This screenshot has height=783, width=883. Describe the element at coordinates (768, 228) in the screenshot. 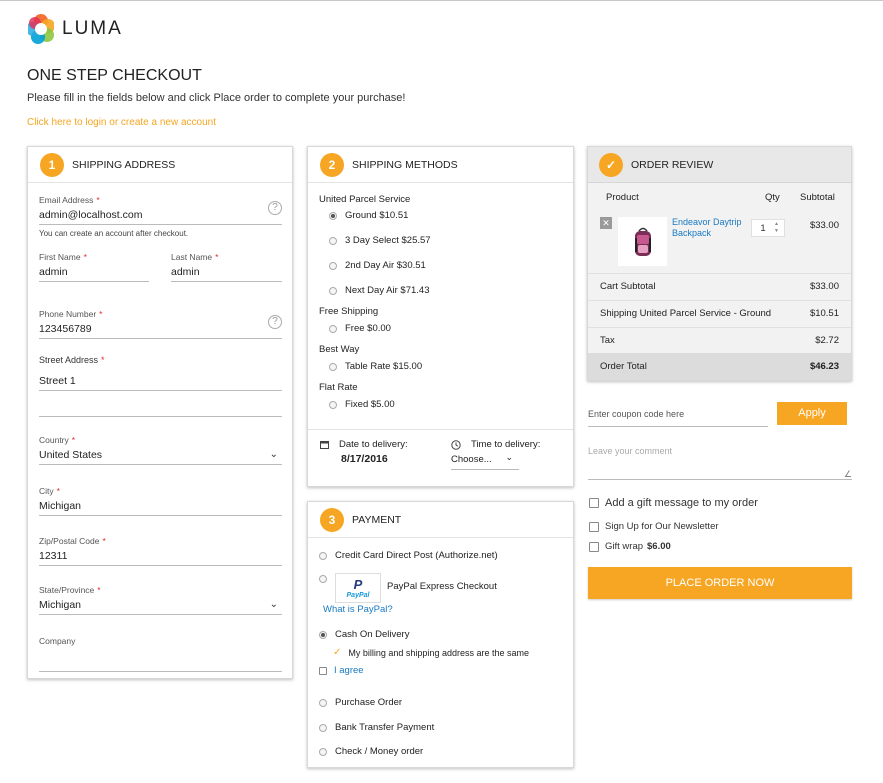

I see `qty-stepper: 1 ▲ ▼` at that location.